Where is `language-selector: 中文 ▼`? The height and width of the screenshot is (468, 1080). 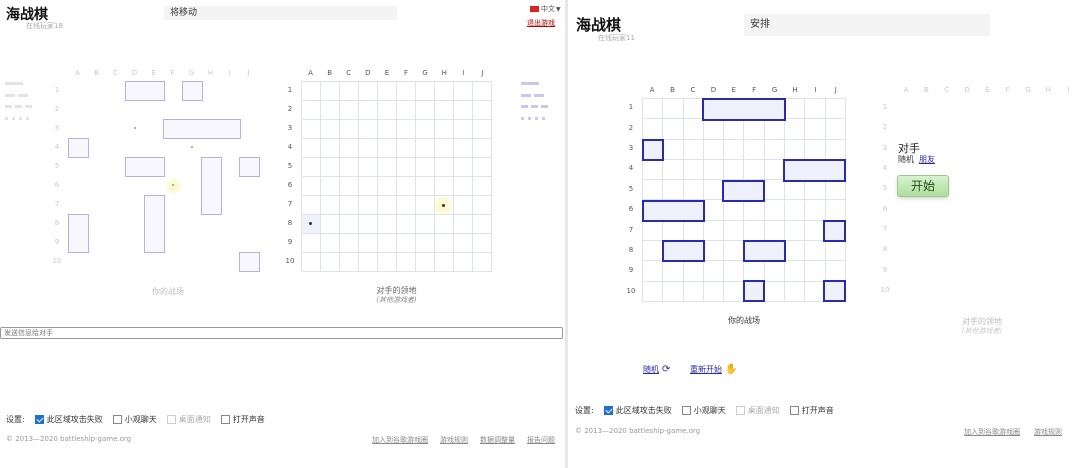
language-selector: 中文 ▼ is located at coordinates (545, 9).